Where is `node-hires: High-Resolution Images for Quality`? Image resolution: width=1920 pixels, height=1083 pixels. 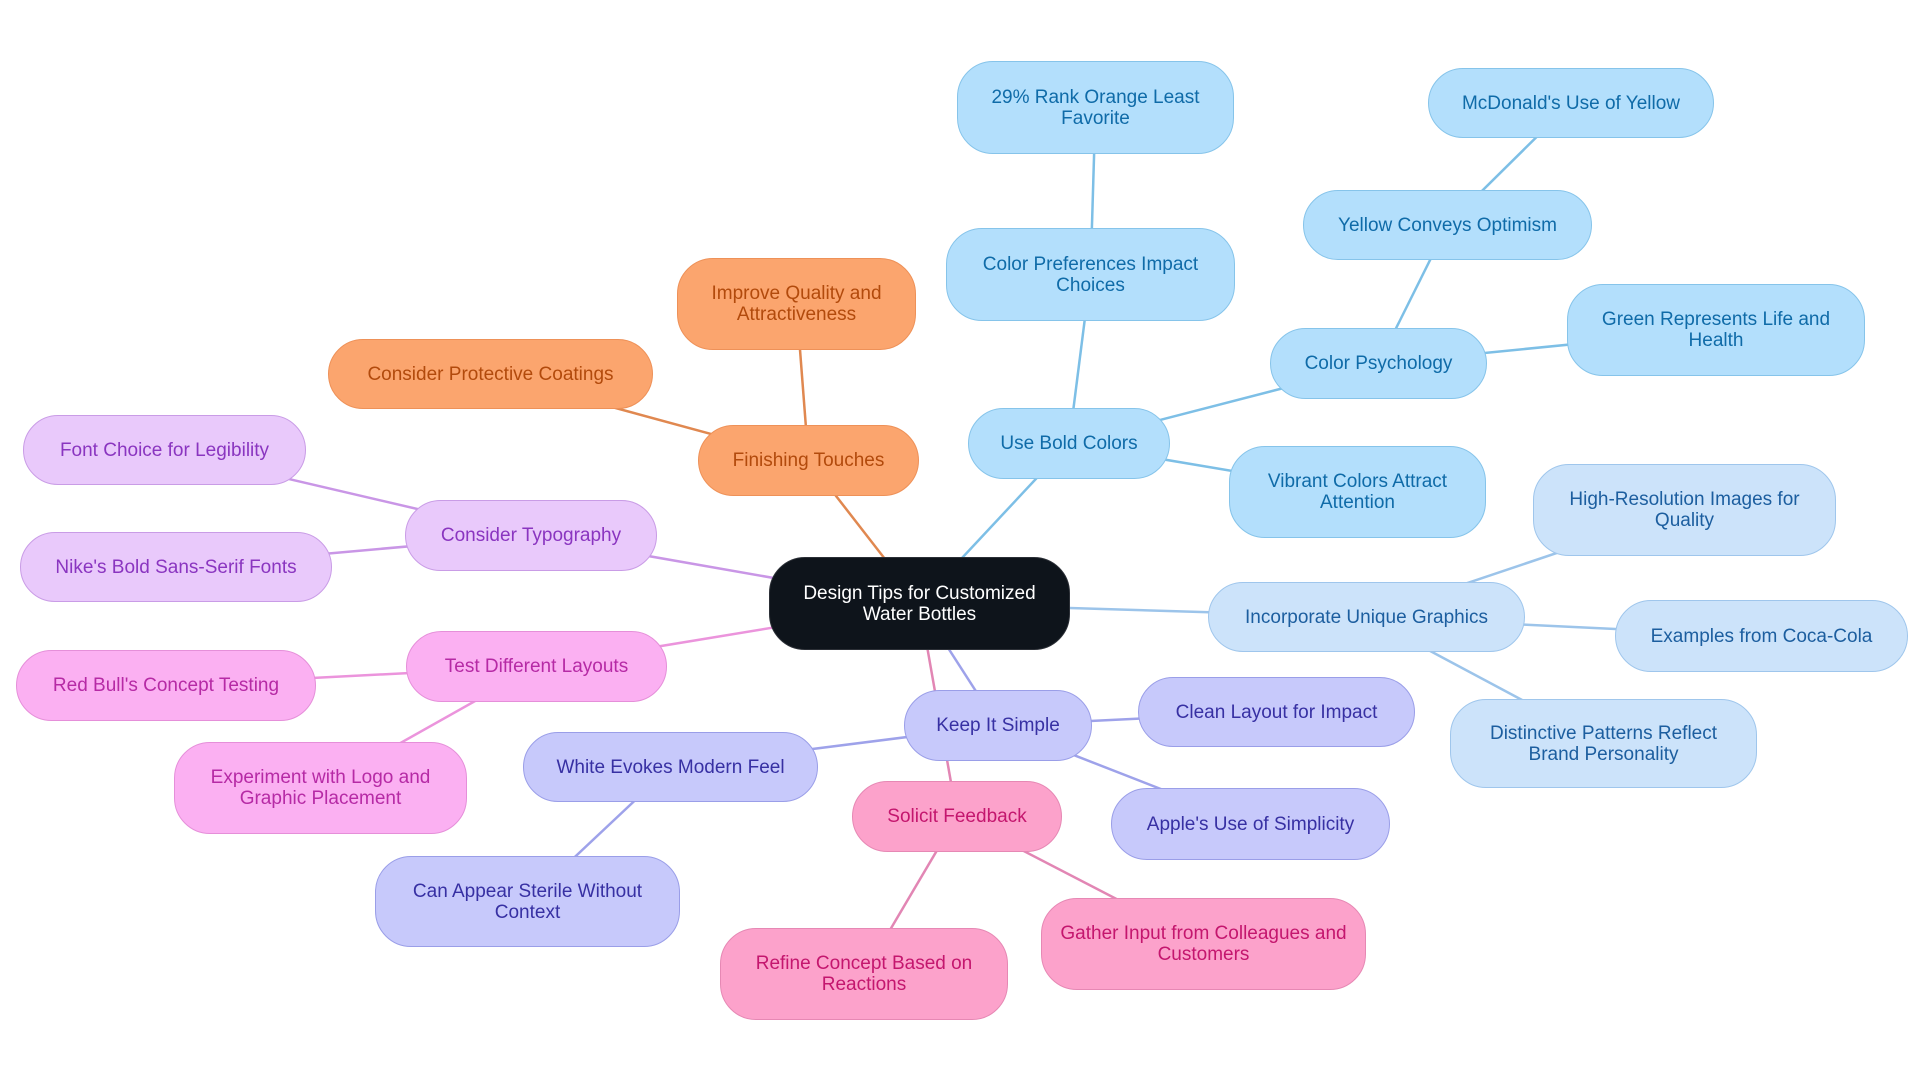
node-hires: High-Resolution Images for Quality is located at coordinates (1684, 510).